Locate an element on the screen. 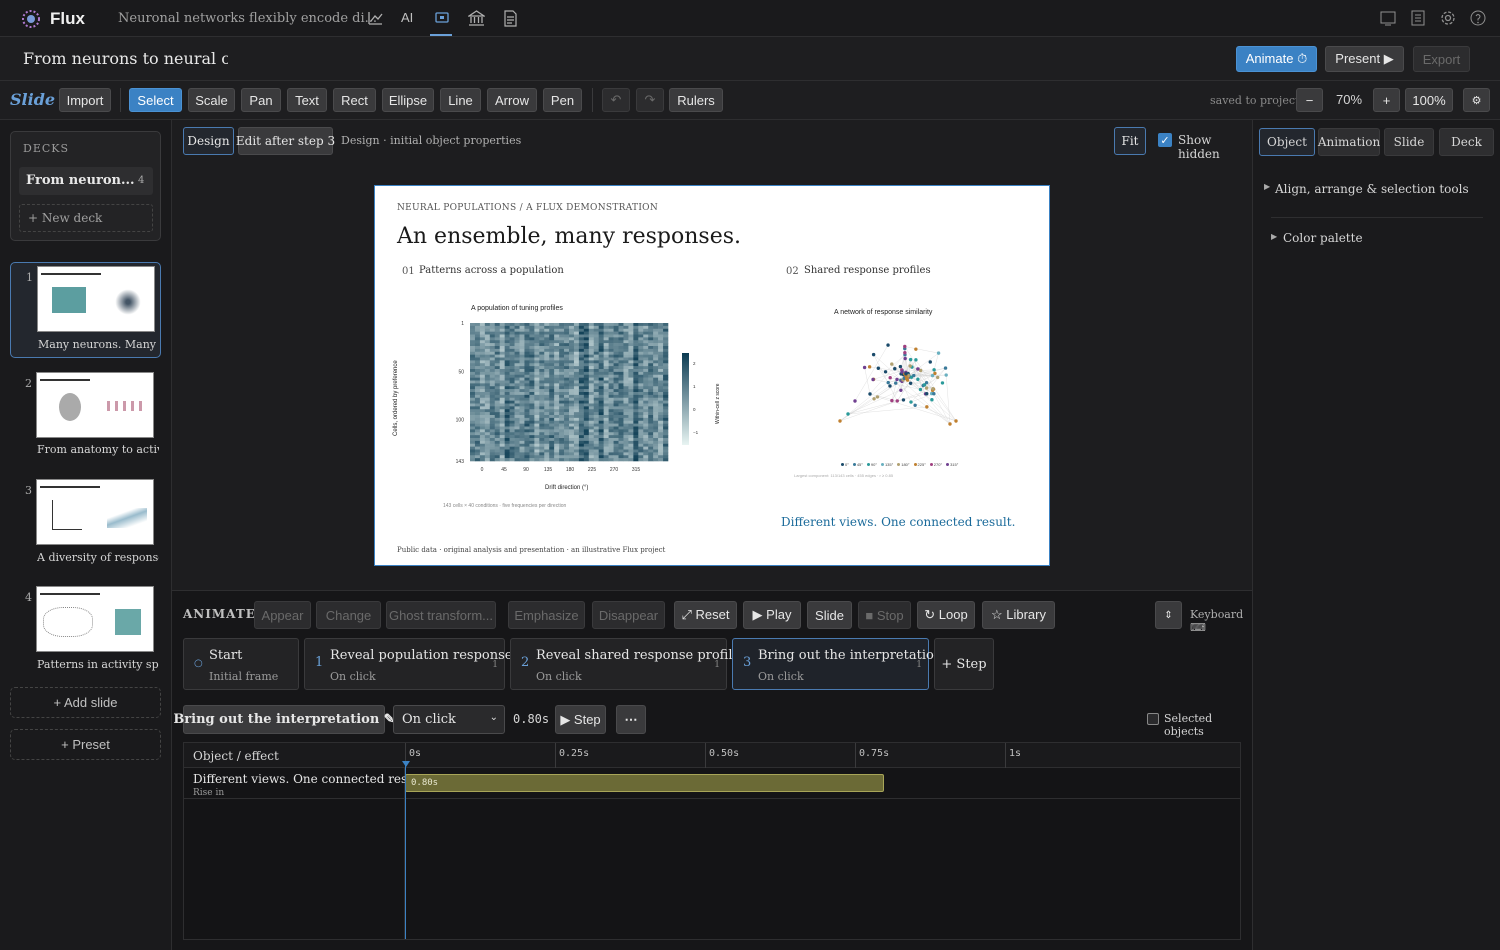  step-card-1: 1 Reveal population responses On click 1 is located at coordinates (411, 664).